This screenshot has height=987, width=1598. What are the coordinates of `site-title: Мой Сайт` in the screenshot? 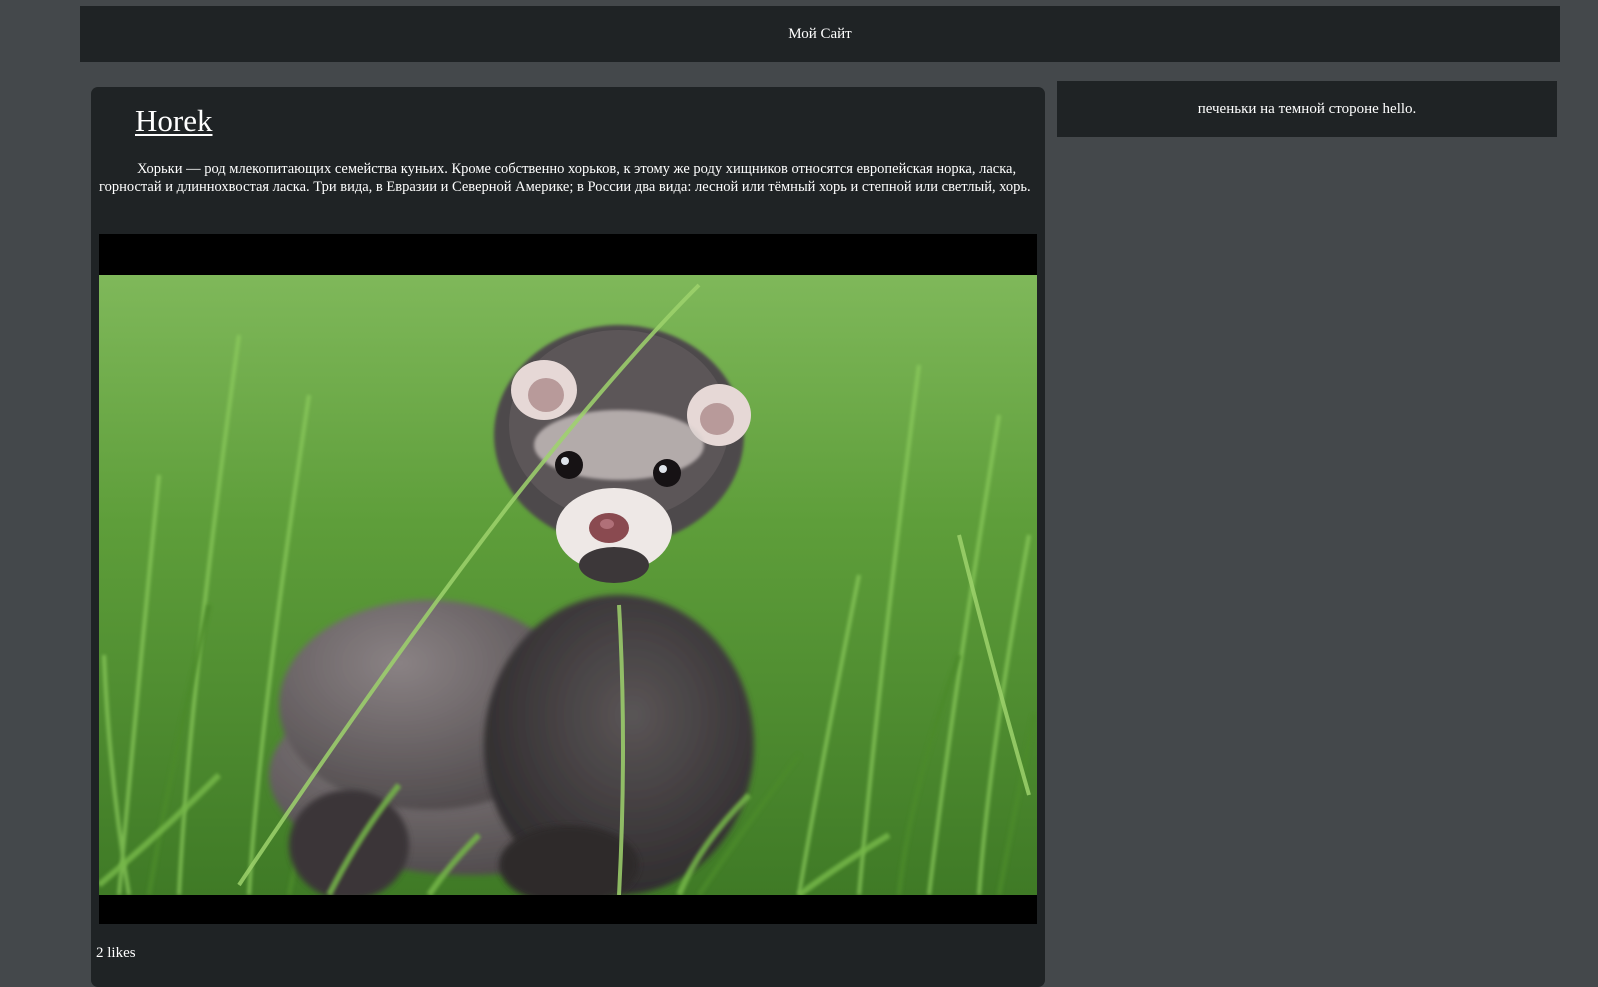 It's located at (820, 33).